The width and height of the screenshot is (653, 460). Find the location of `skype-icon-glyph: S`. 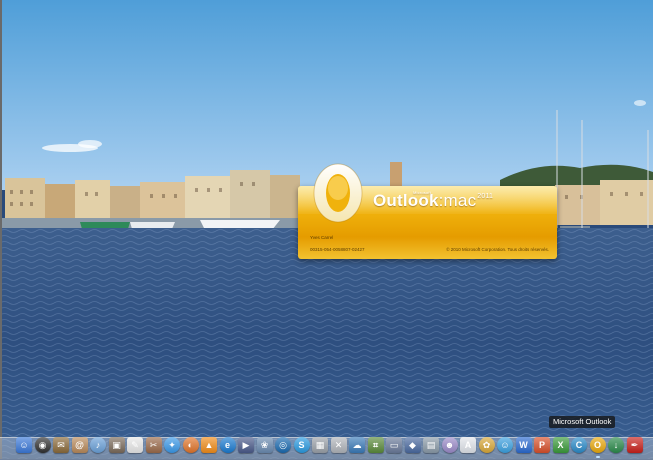

skype-icon-glyph: S is located at coordinates (301, 445).